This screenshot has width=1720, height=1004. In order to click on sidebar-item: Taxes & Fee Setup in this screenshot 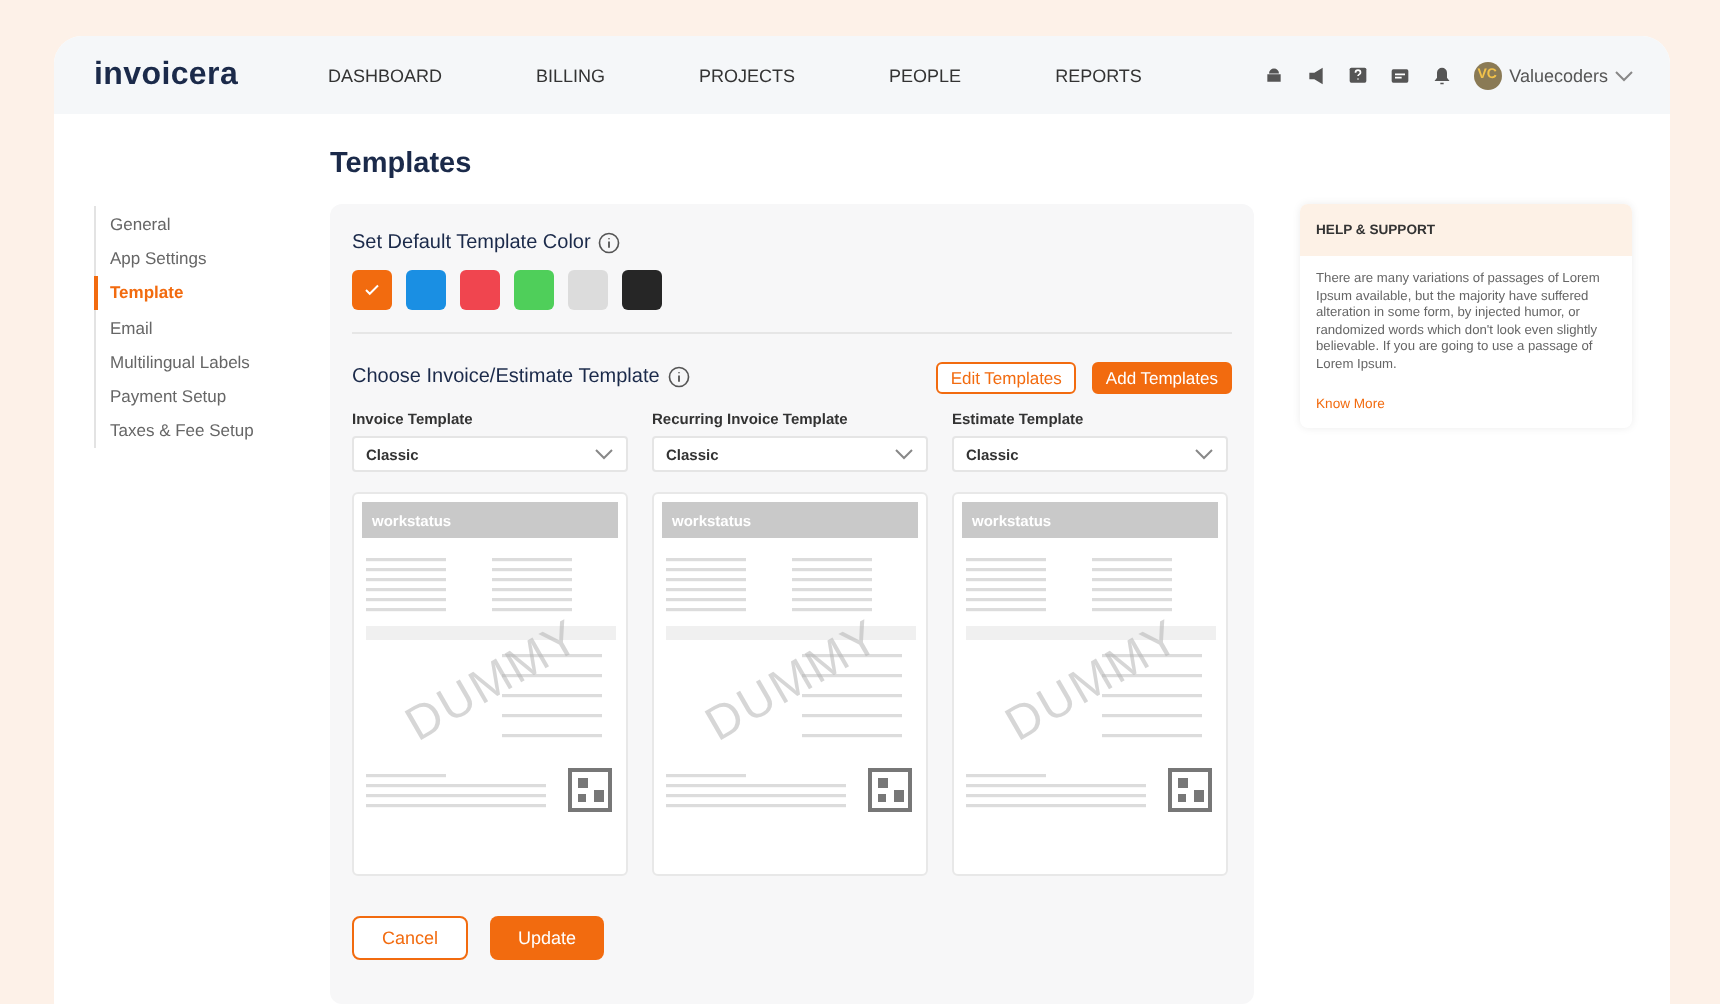, I will do `click(174, 431)`.